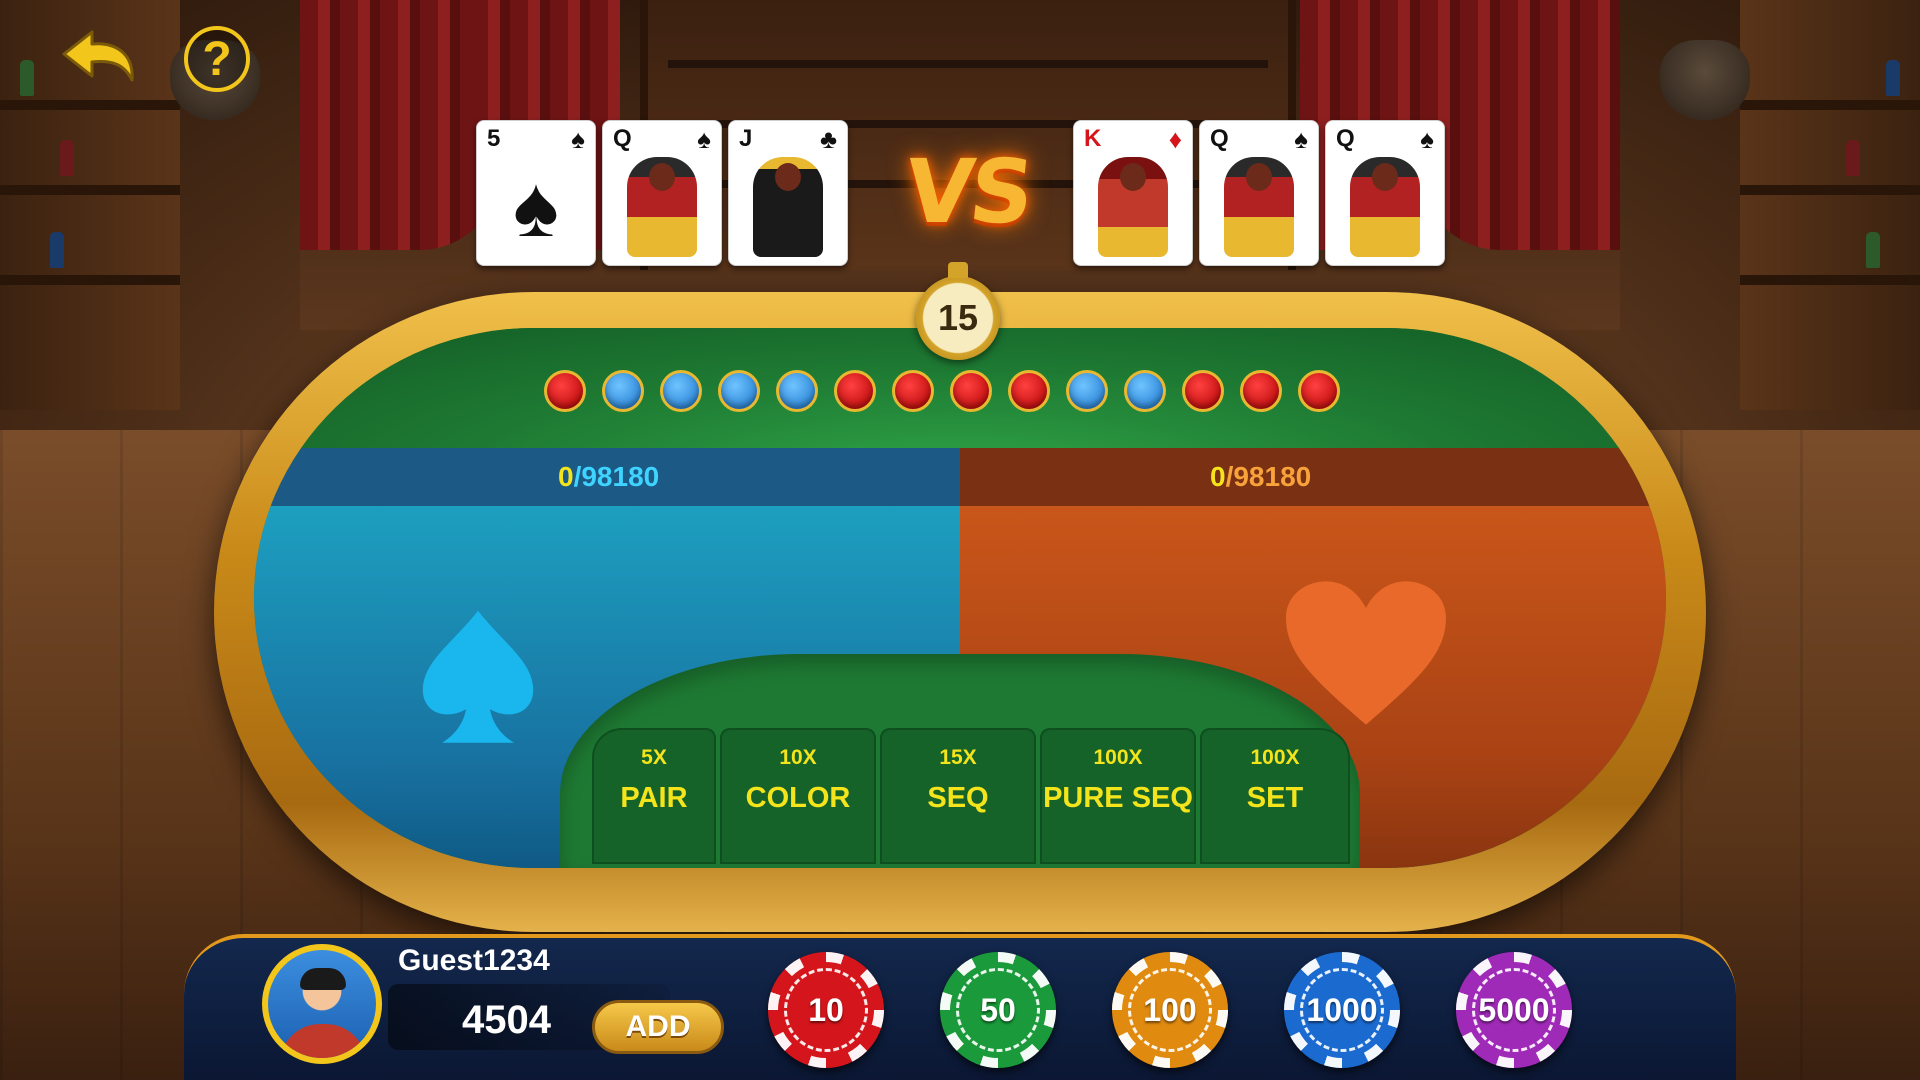  I want to click on jack-face-icon, so click(788, 207).